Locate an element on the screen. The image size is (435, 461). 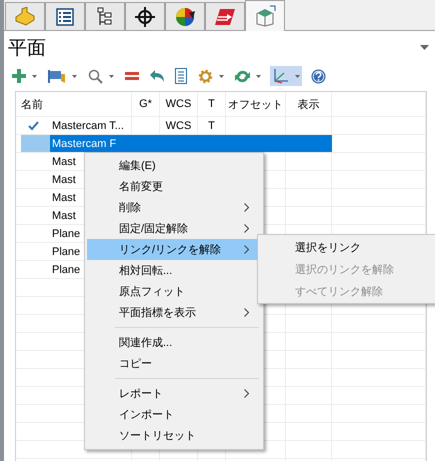
crosshair-icon is located at coordinates (145, 16).